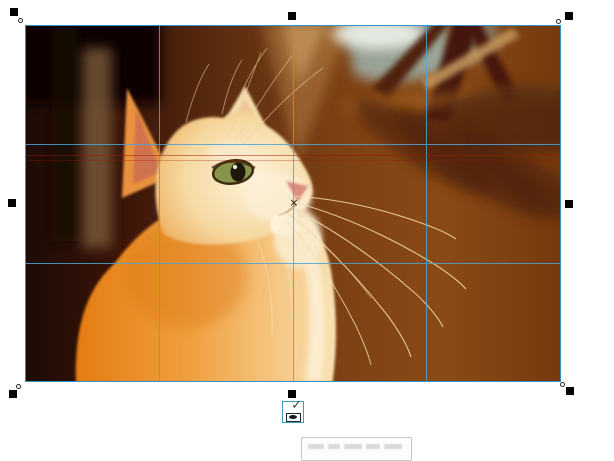  I want to click on checkmark-icon: ✓, so click(296, 405).